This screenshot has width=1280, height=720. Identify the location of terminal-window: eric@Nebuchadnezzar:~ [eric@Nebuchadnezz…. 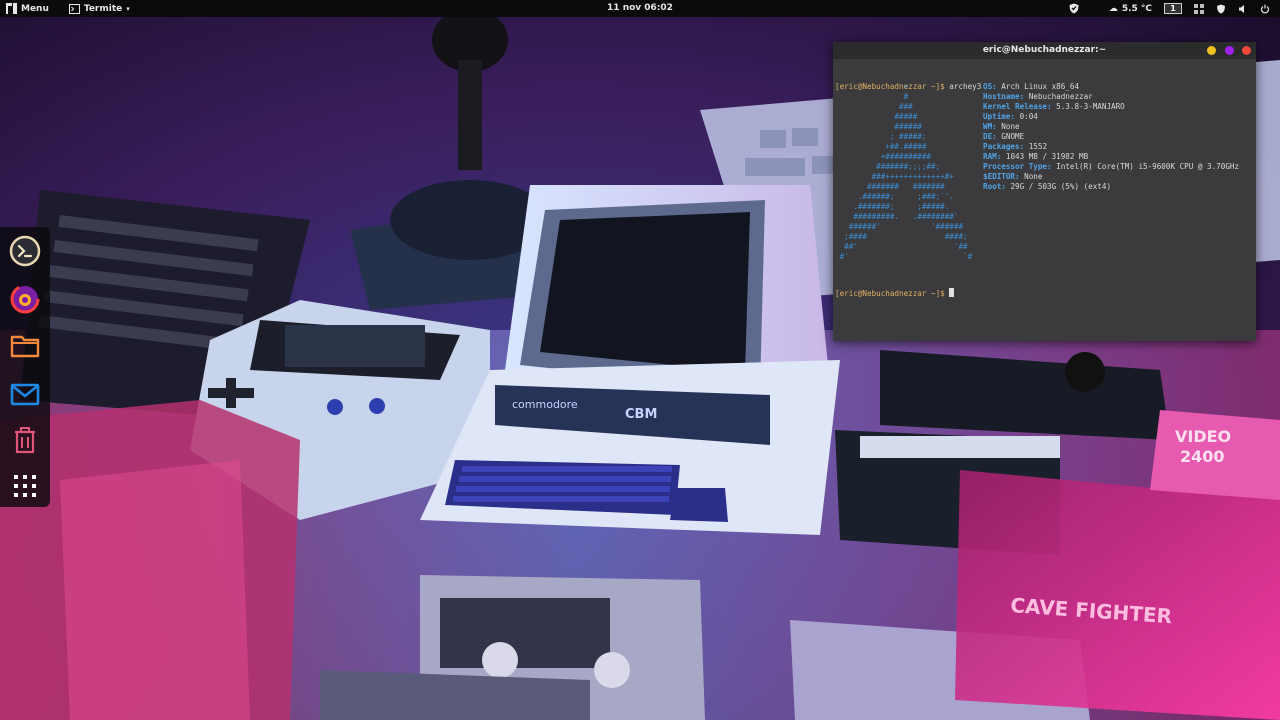
(1044, 191).